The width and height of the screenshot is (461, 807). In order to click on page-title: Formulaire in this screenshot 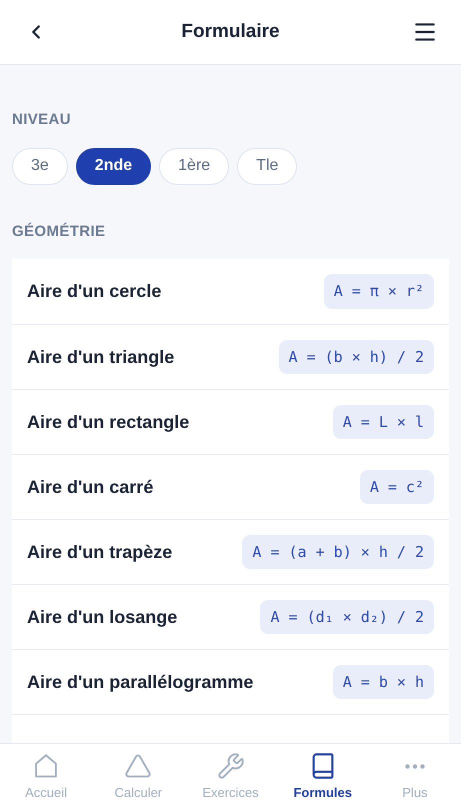, I will do `click(230, 32)`.